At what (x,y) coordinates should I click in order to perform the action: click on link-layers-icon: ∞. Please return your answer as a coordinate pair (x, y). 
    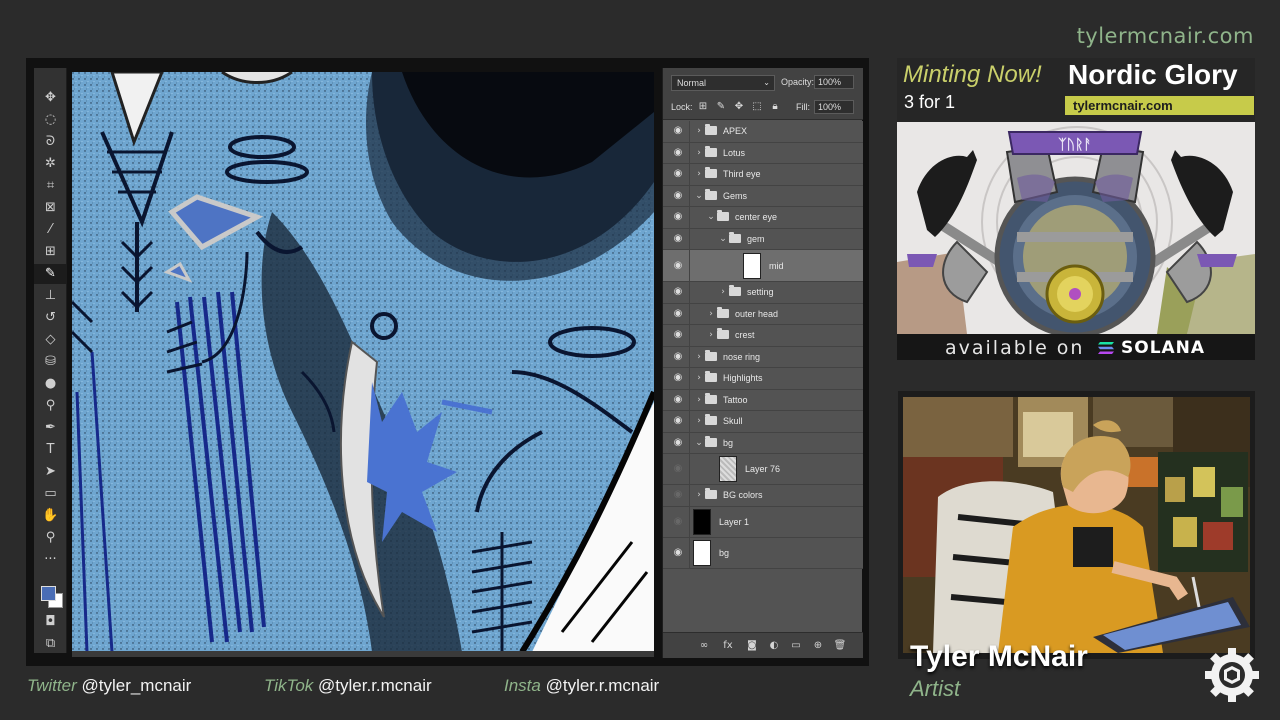
    Looking at the image, I should click on (704, 646).